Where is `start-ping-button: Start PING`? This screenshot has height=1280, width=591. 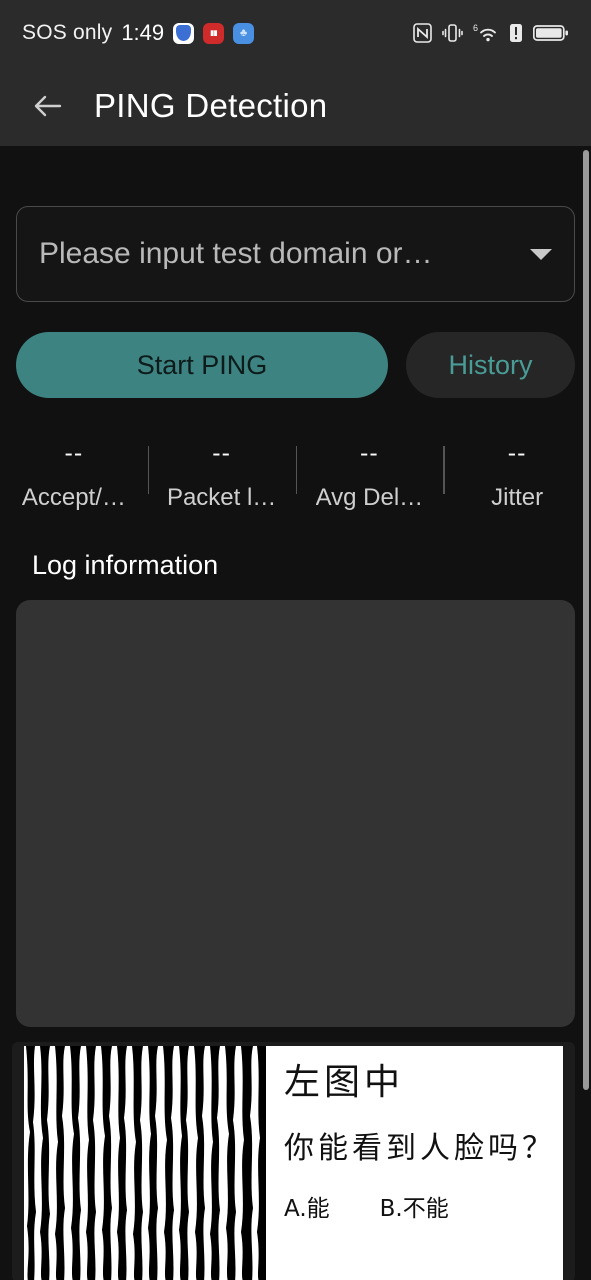
start-ping-button: Start PING is located at coordinates (202, 365).